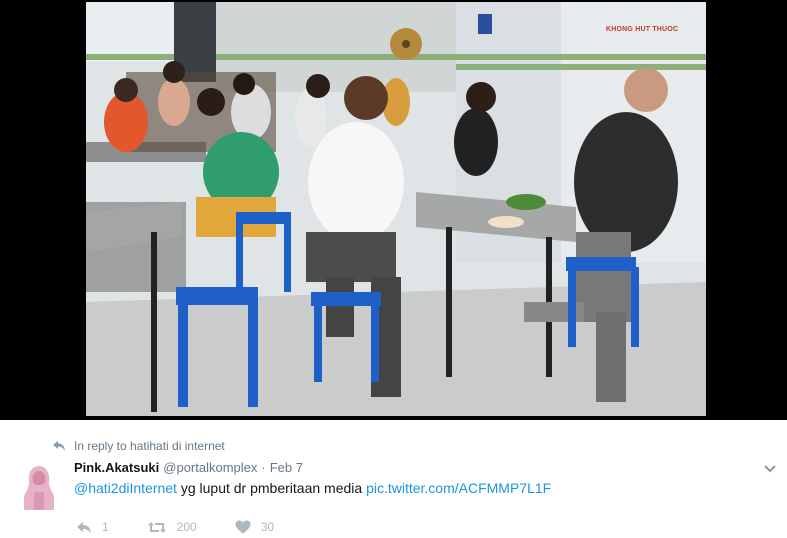 This screenshot has height=538, width=787. What do you see at coordinates (39, 486) in the screenshot?
I see `avatar` at bounding box center [39, 486].